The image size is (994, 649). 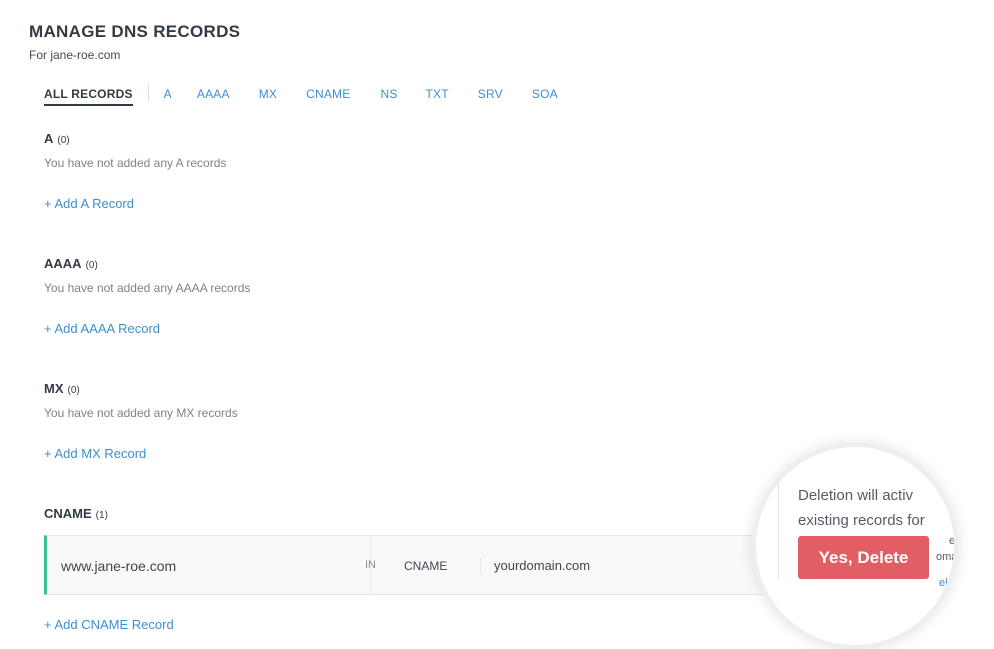 I want to click on popover-edge-text: omain., so click(x=947, y=557).